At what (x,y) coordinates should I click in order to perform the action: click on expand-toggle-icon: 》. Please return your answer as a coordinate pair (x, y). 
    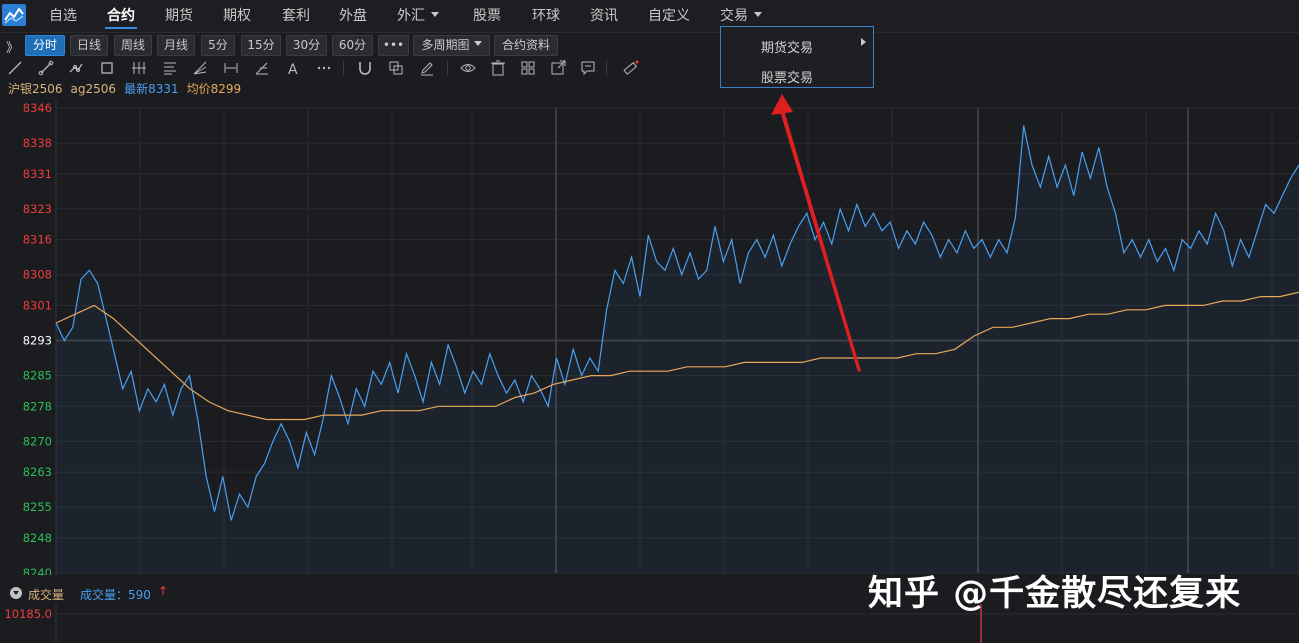
    Looking at the image, I should click on (12, 46).